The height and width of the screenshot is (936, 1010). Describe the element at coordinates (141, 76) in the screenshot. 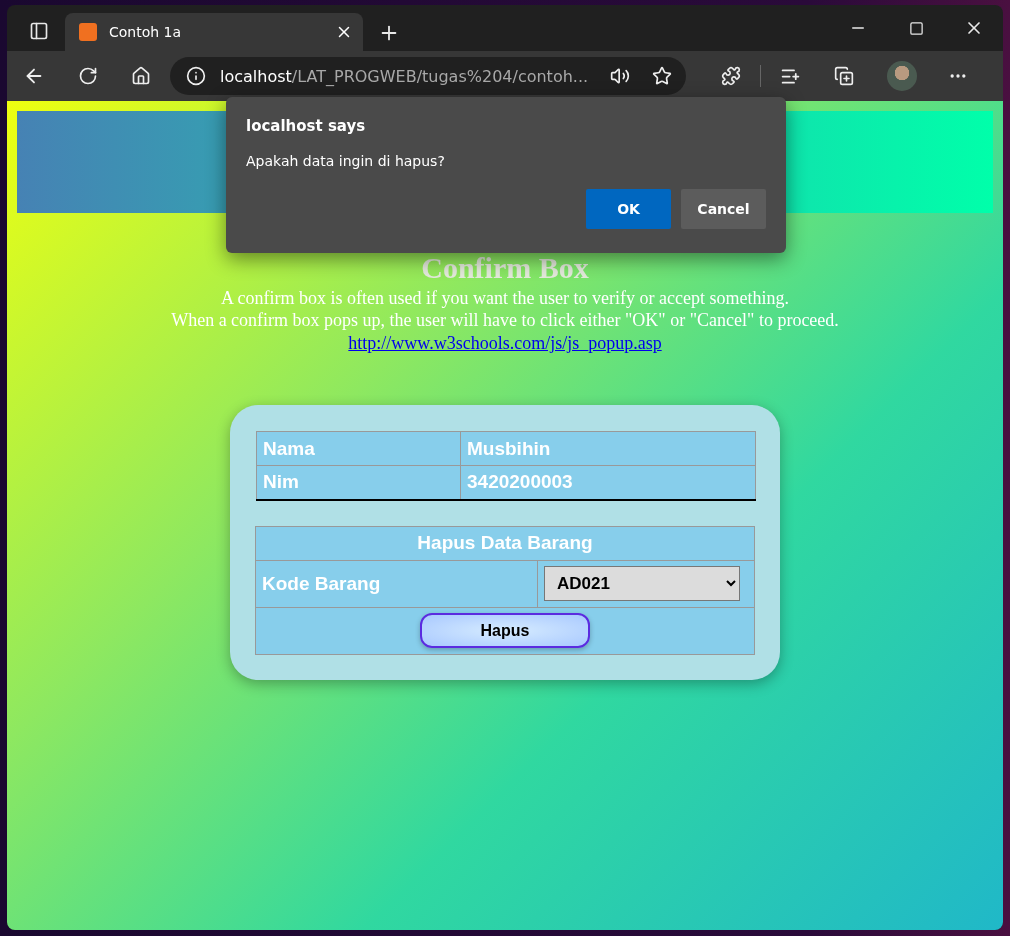

I see `home-icon` at that location.